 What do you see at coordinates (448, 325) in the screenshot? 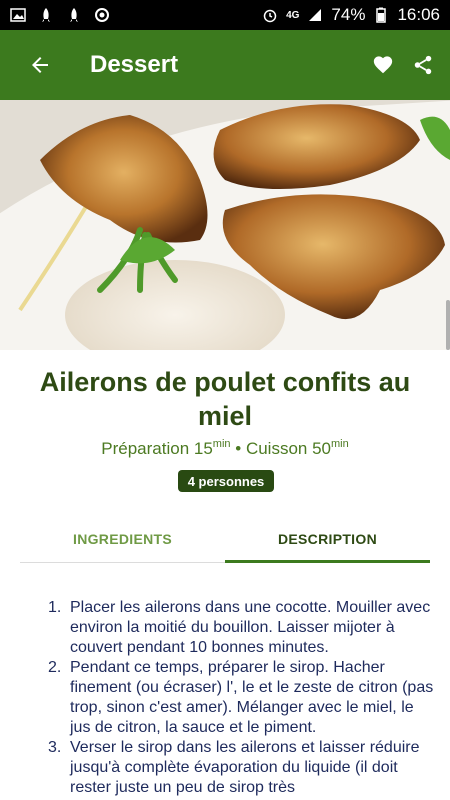
I see `scroll-handle` at bounding box center [448, 325].